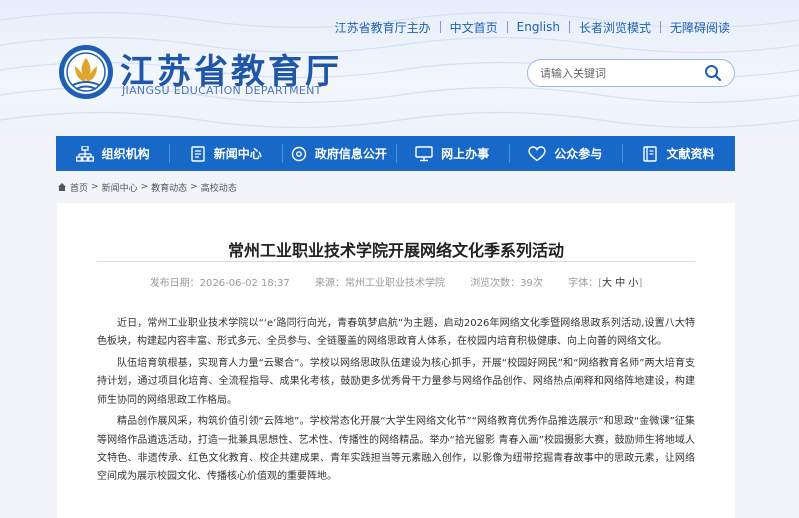 The width and height of the screenshot is (799, 518). Describe the element at coordinates (578, 154) in the screenshot. I see `nav-label: 公众参与` at that location.